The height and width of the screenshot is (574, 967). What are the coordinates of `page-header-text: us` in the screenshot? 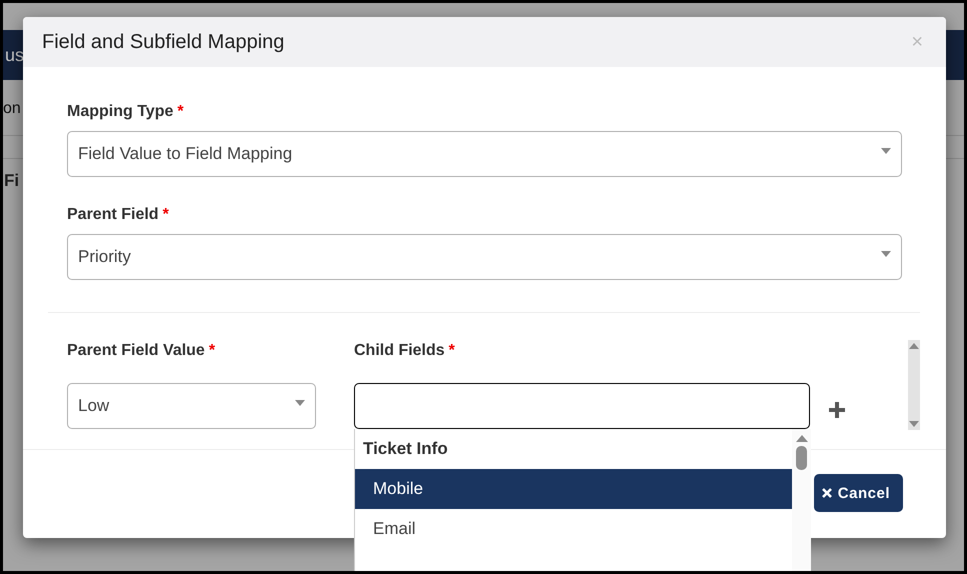 It's located at (14, 55).